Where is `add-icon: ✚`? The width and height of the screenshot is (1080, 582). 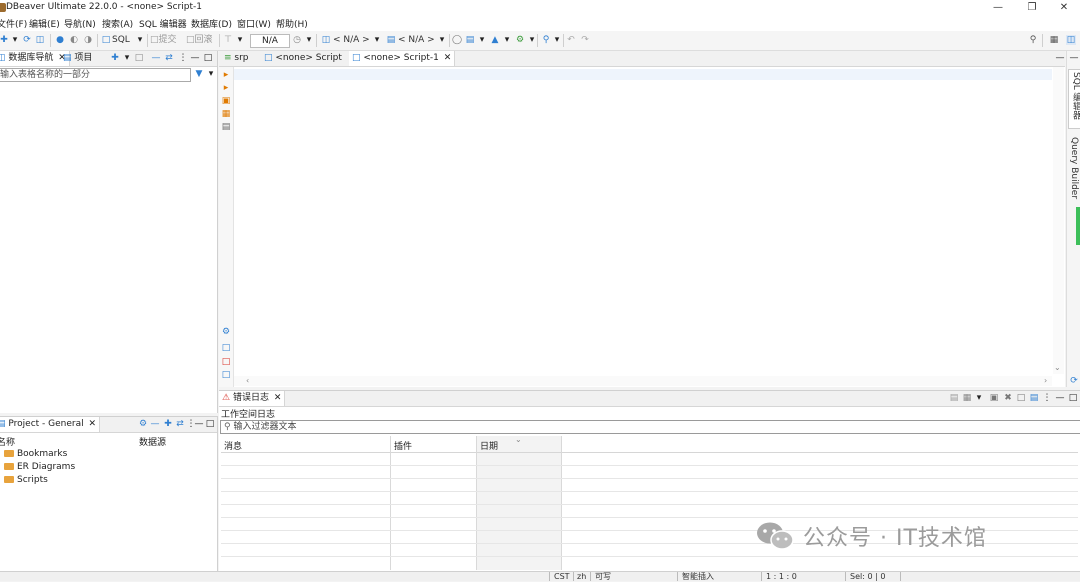
add-icon: ✚ is located at coordinates (168, 424).